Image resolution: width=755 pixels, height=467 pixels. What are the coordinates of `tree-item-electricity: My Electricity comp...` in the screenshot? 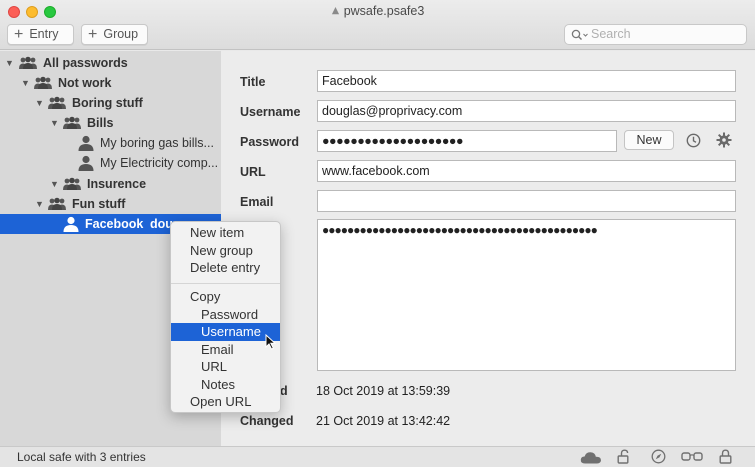 It's located at (110, 163).